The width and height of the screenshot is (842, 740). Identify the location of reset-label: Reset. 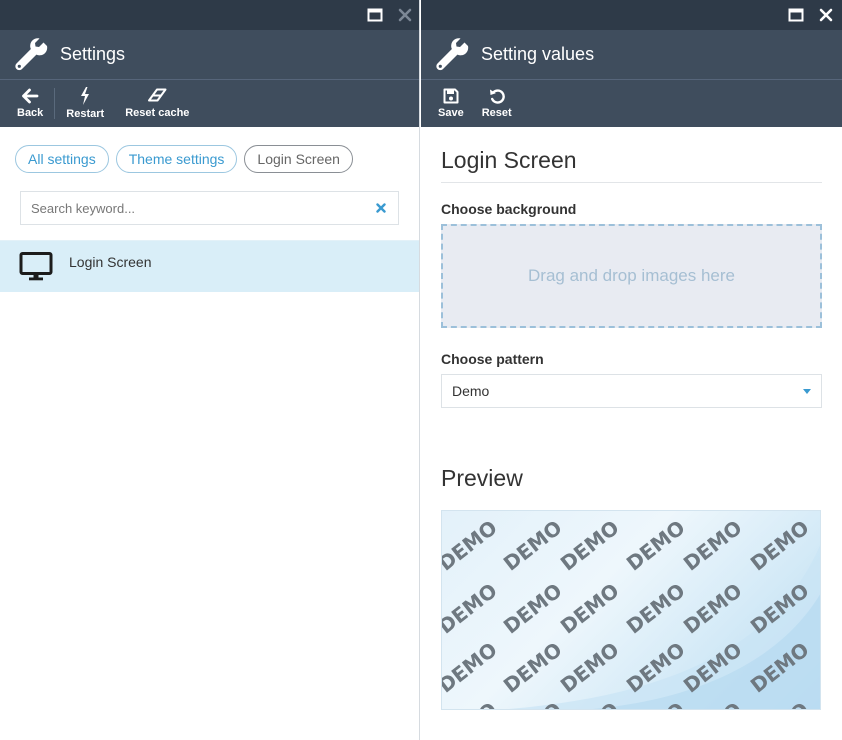
(496, 113).